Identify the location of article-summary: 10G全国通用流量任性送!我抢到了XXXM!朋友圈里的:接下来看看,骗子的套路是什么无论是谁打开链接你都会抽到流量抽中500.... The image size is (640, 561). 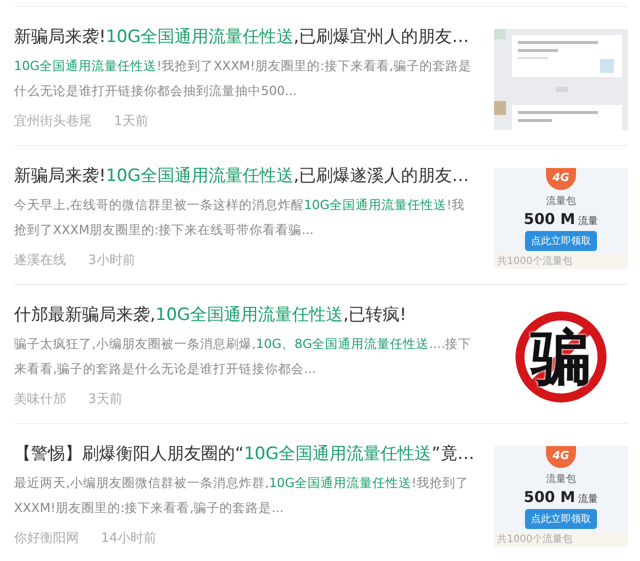
(243, 78).